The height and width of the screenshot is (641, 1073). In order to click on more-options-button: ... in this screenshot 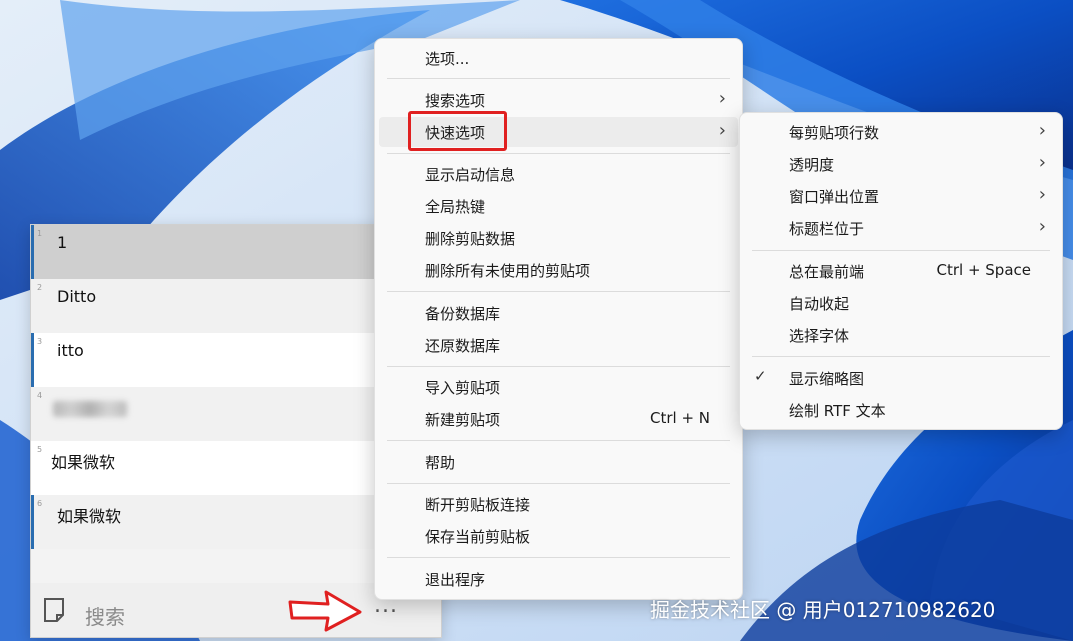, I will do `click(386, 609)`.